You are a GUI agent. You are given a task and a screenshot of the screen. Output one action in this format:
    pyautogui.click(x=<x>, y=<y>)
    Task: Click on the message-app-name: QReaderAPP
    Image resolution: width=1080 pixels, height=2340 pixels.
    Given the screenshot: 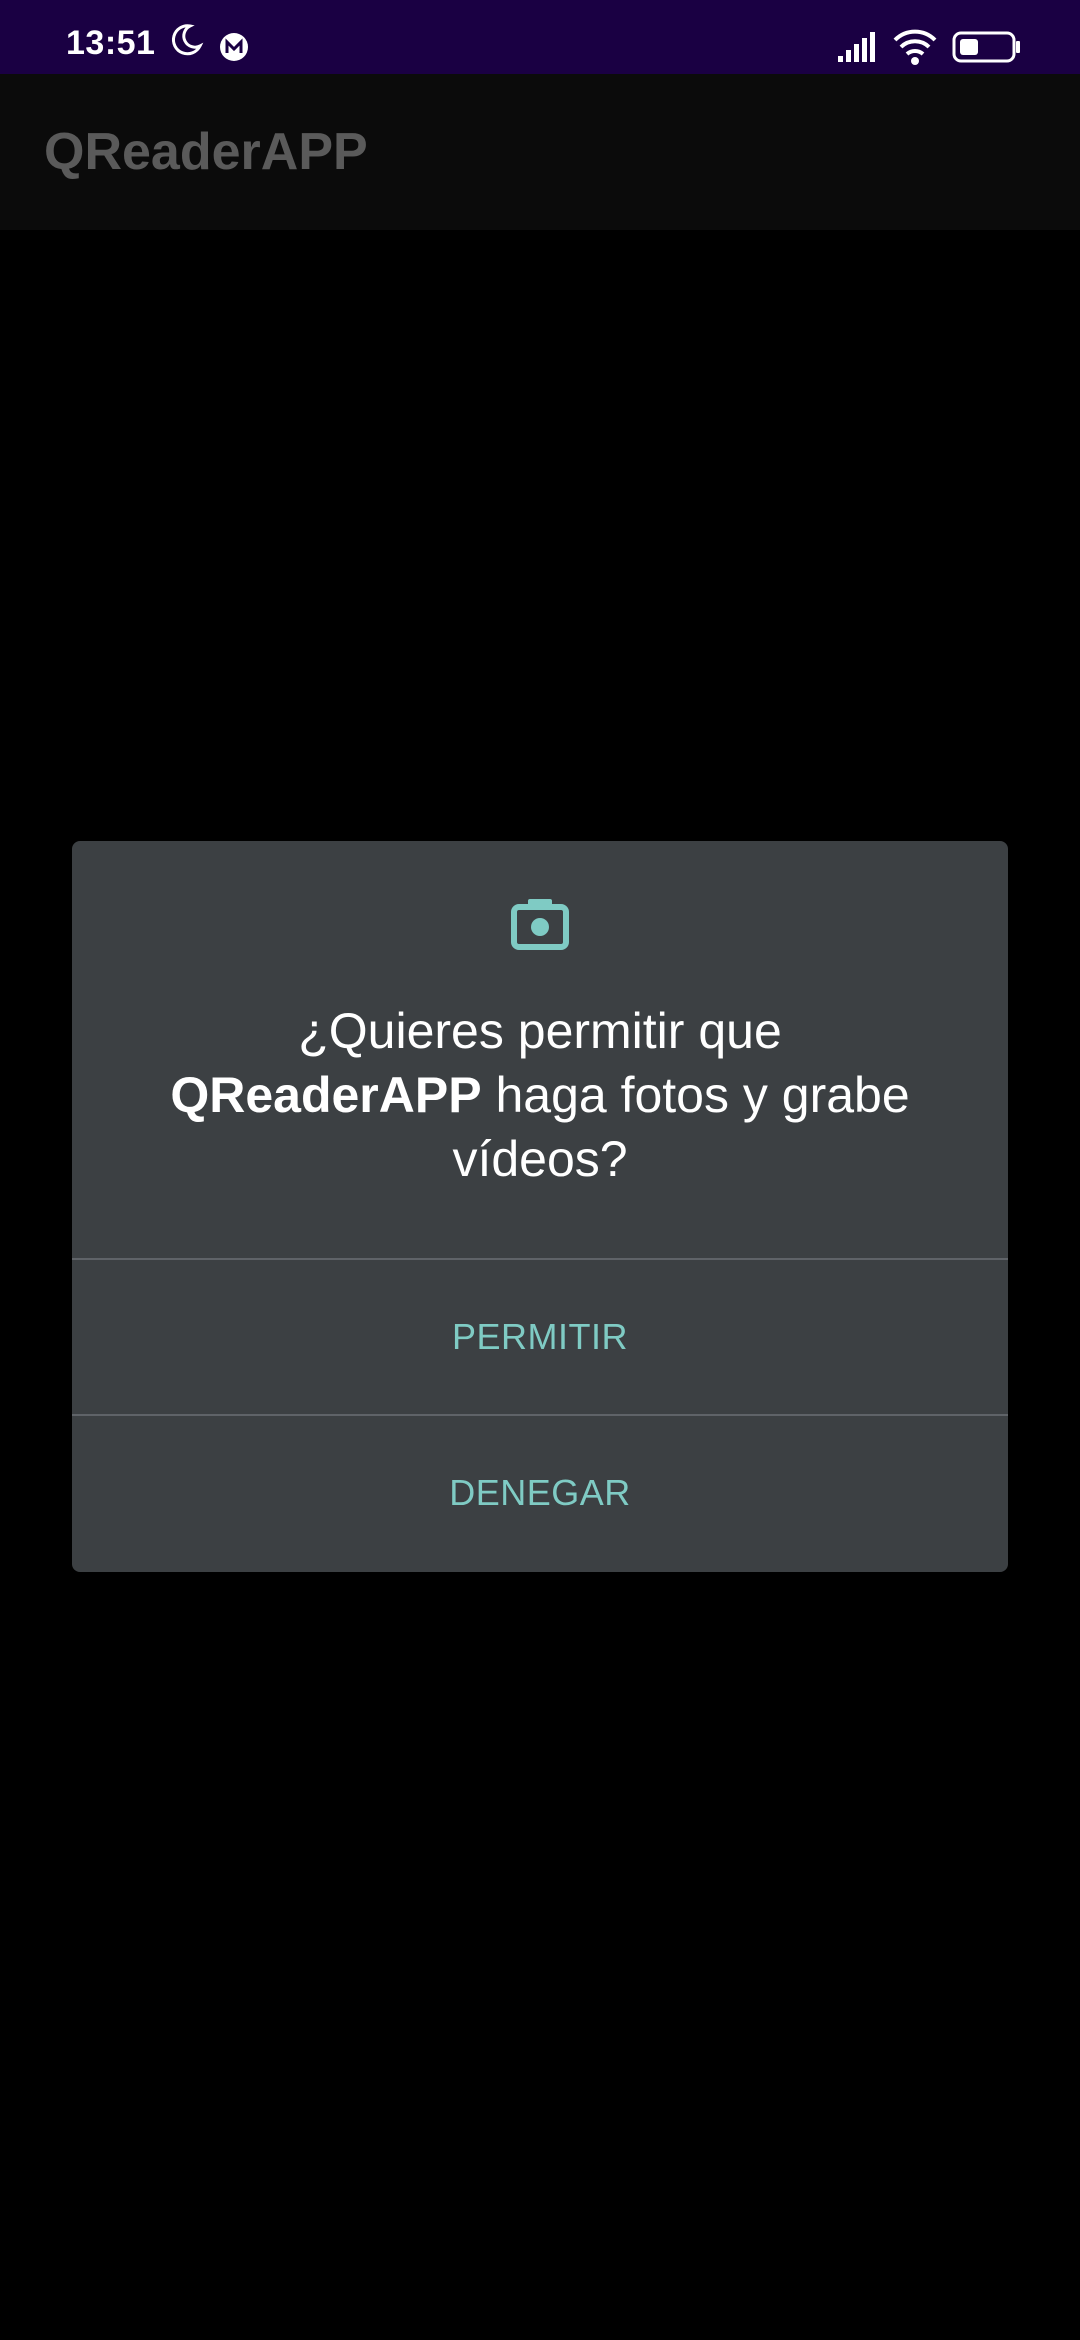 What is the action you would take?
    pyautogui.click(x=326, y=1095)
    